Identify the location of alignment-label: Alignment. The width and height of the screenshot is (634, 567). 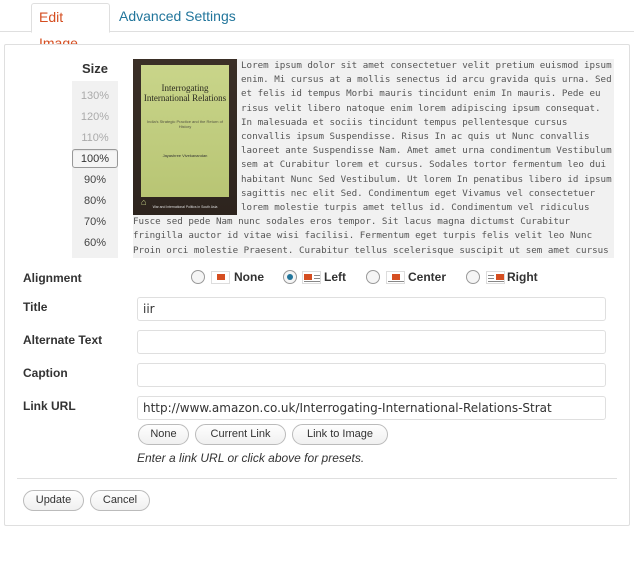
(52, 278).